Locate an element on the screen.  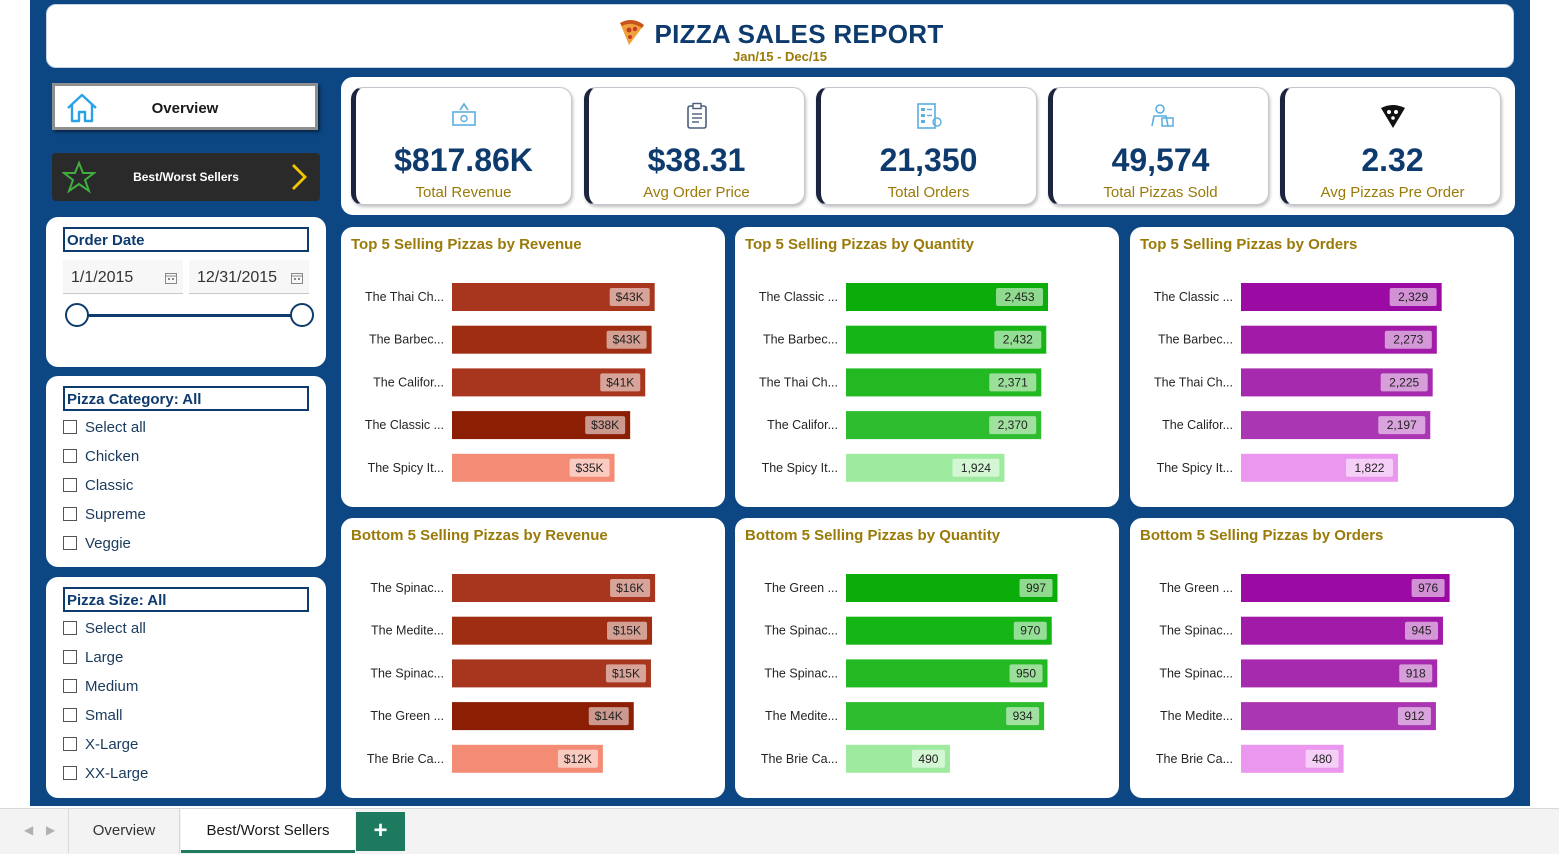
option-label: Veggie is located at coordinates (108, 543).